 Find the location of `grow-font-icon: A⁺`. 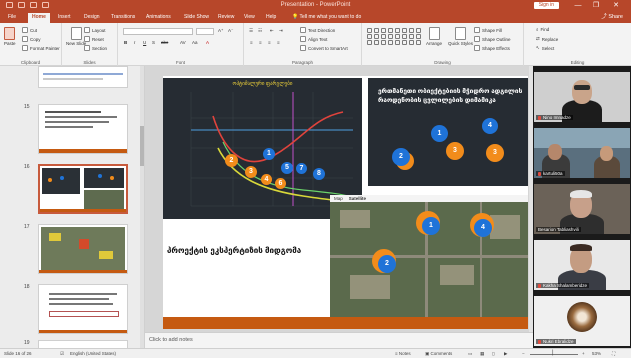

grow-font-icon: A⁺ is located at coordinates (220, 31).